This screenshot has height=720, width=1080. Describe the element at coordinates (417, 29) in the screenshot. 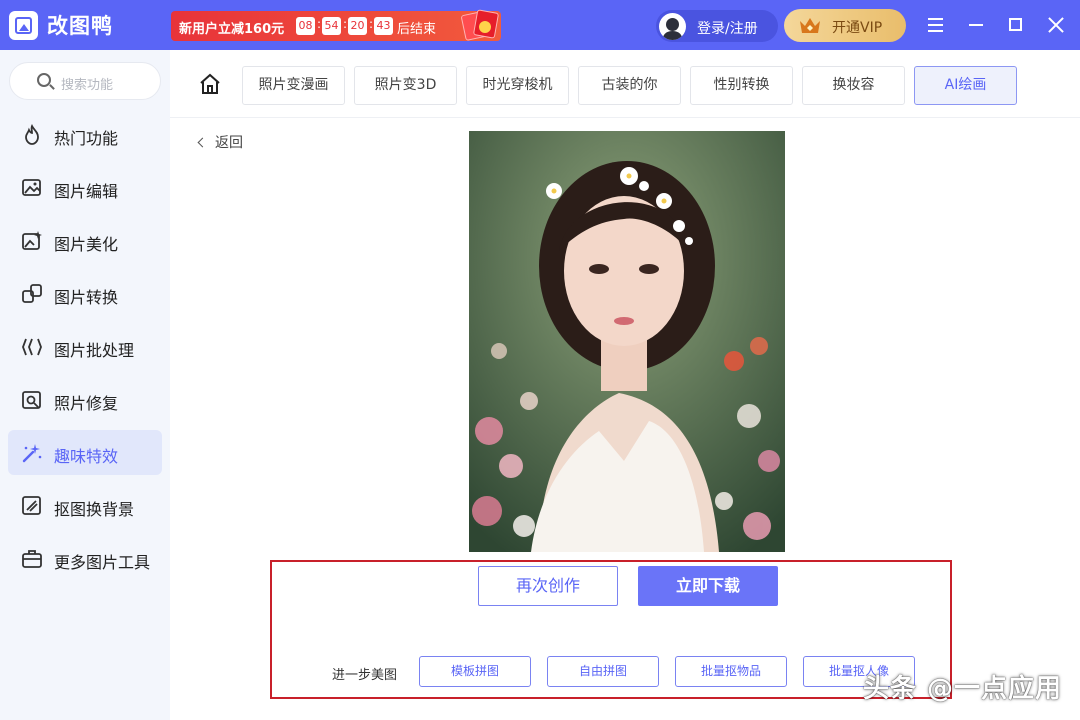

I see `promo-suffix: 后结束` at that location.